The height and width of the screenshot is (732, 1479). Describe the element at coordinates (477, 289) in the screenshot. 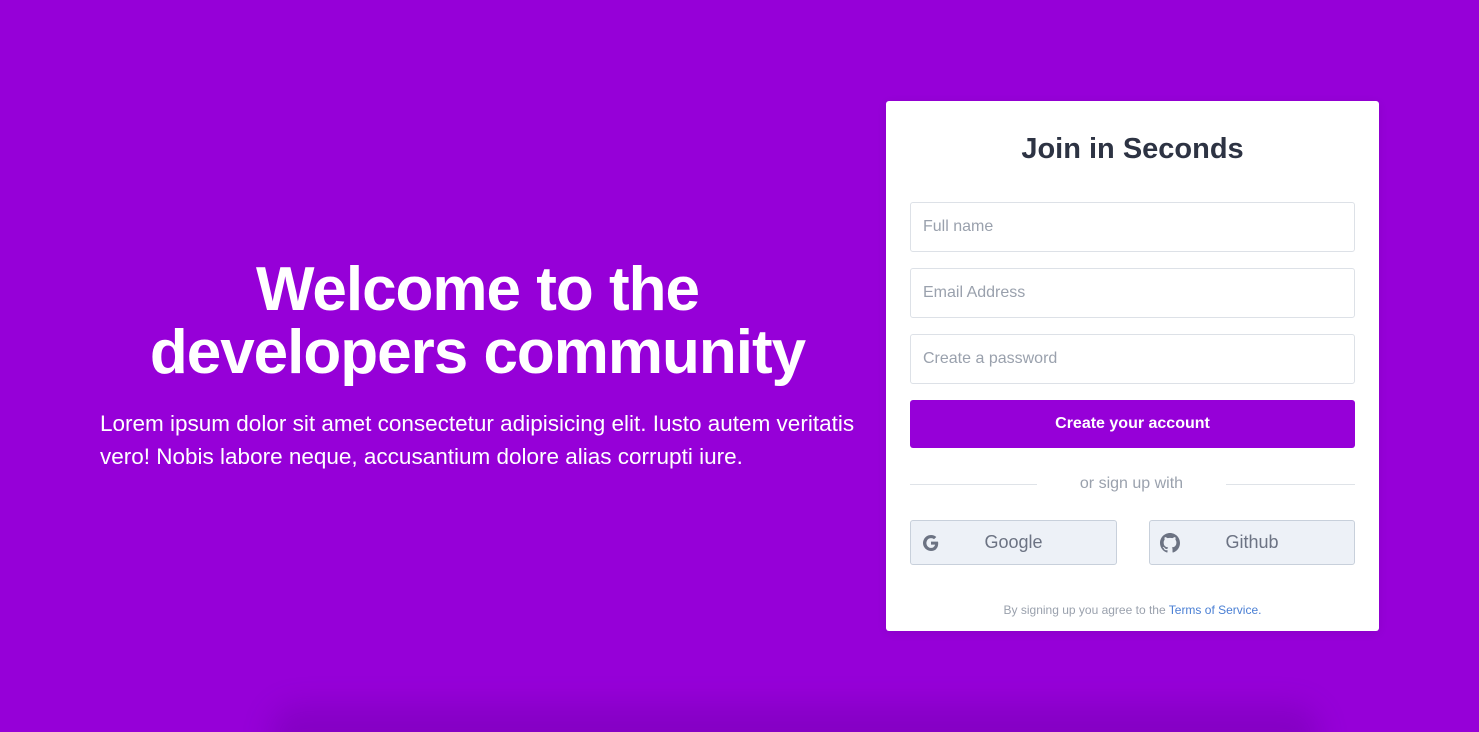

I see `hero-title-line1: Welcome to the` at that location.